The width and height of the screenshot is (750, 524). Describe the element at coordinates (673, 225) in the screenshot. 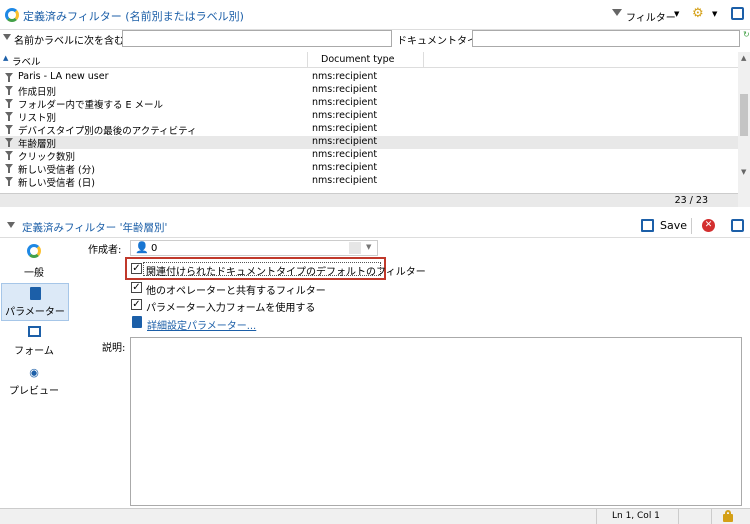

I see `save-button: Save` at that location.